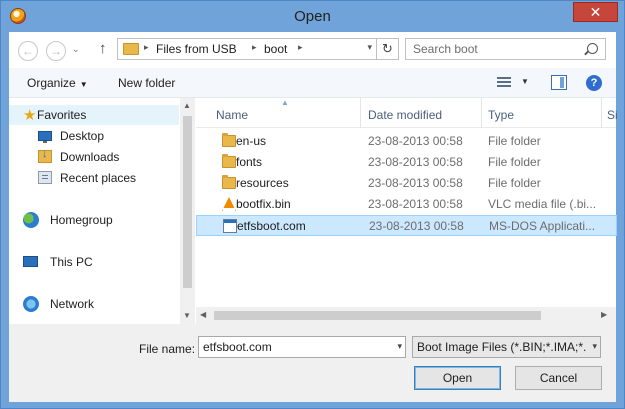  I want to click on sidebar-item-desktop: Desktop, so click(94, 136).